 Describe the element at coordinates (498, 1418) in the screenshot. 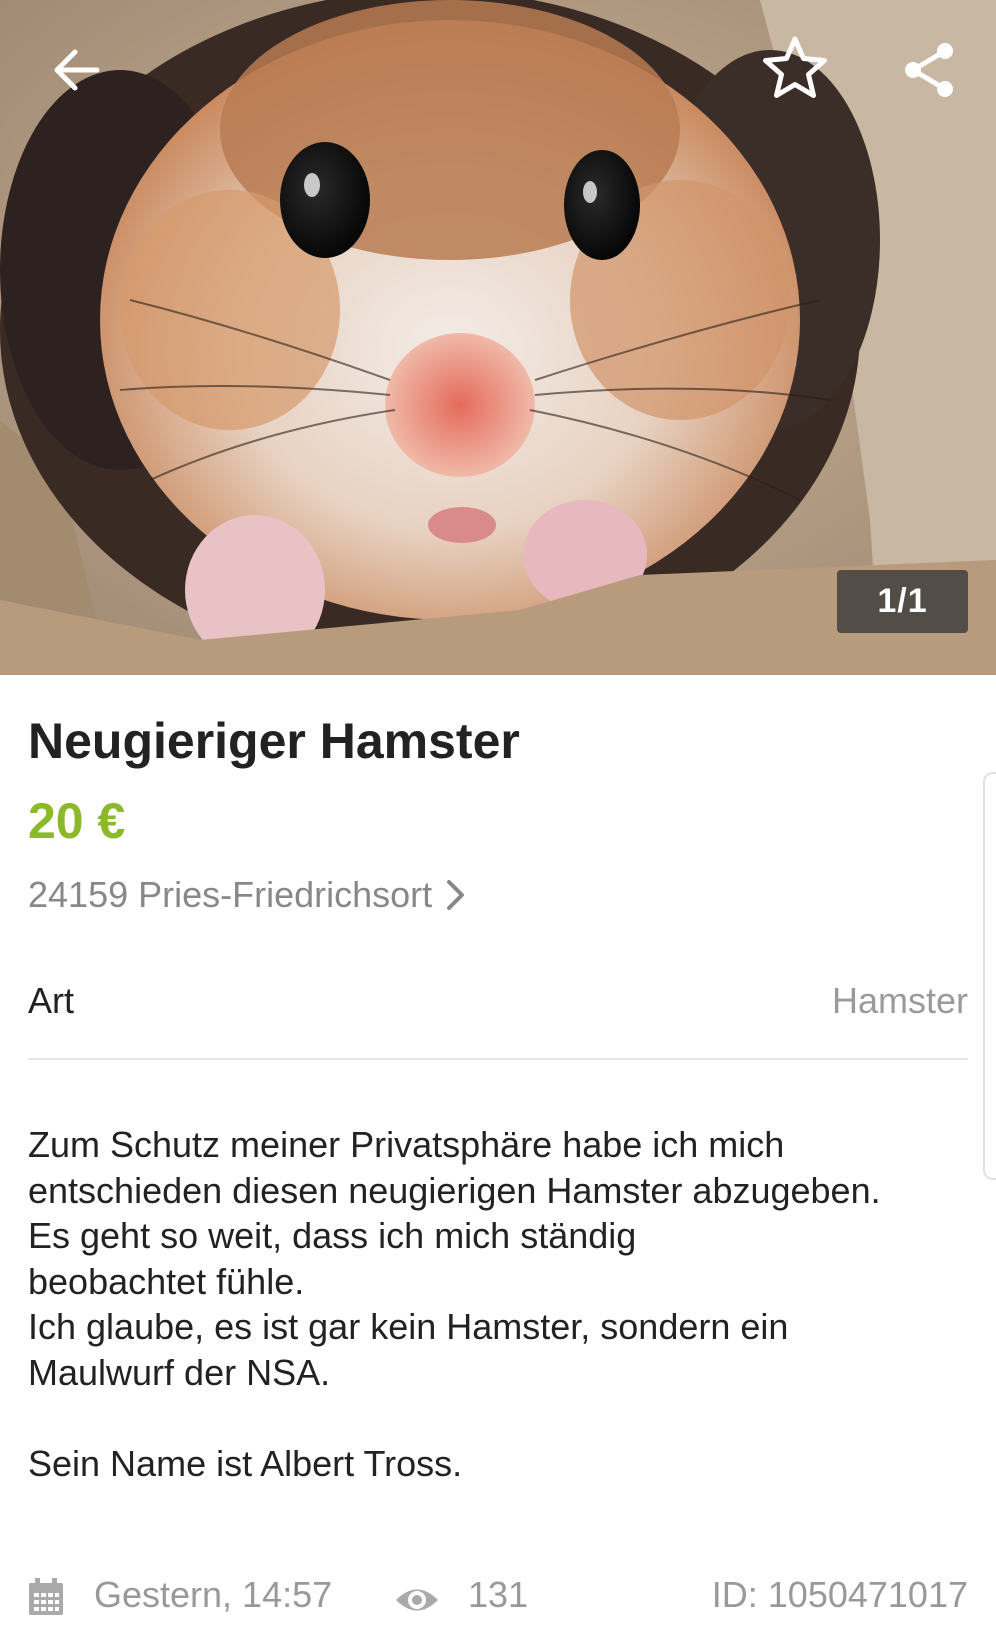

I see `description-blank-line` at that location.